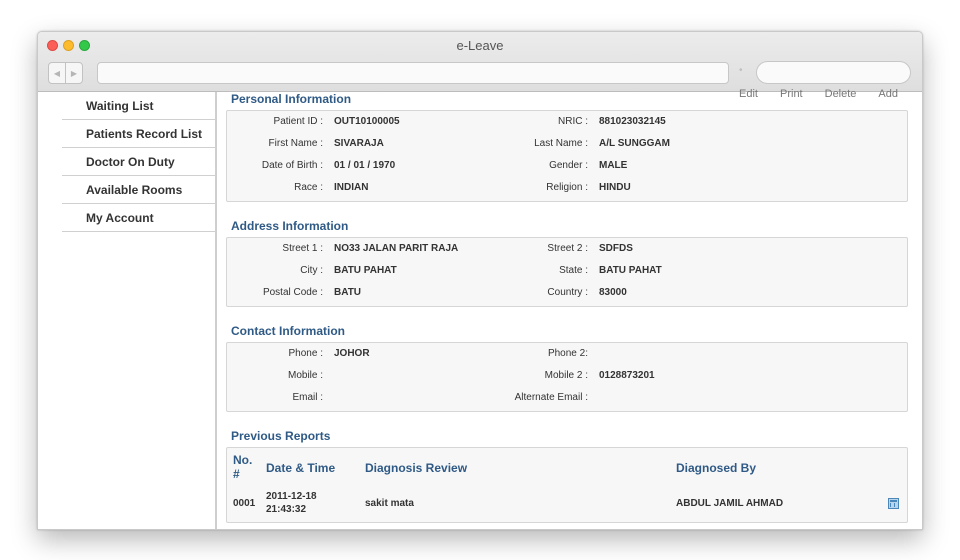  What do you see at coordinates (308, 187) in the screenshot?
I see `race-label: Race :` at bounding box center [308, 187].